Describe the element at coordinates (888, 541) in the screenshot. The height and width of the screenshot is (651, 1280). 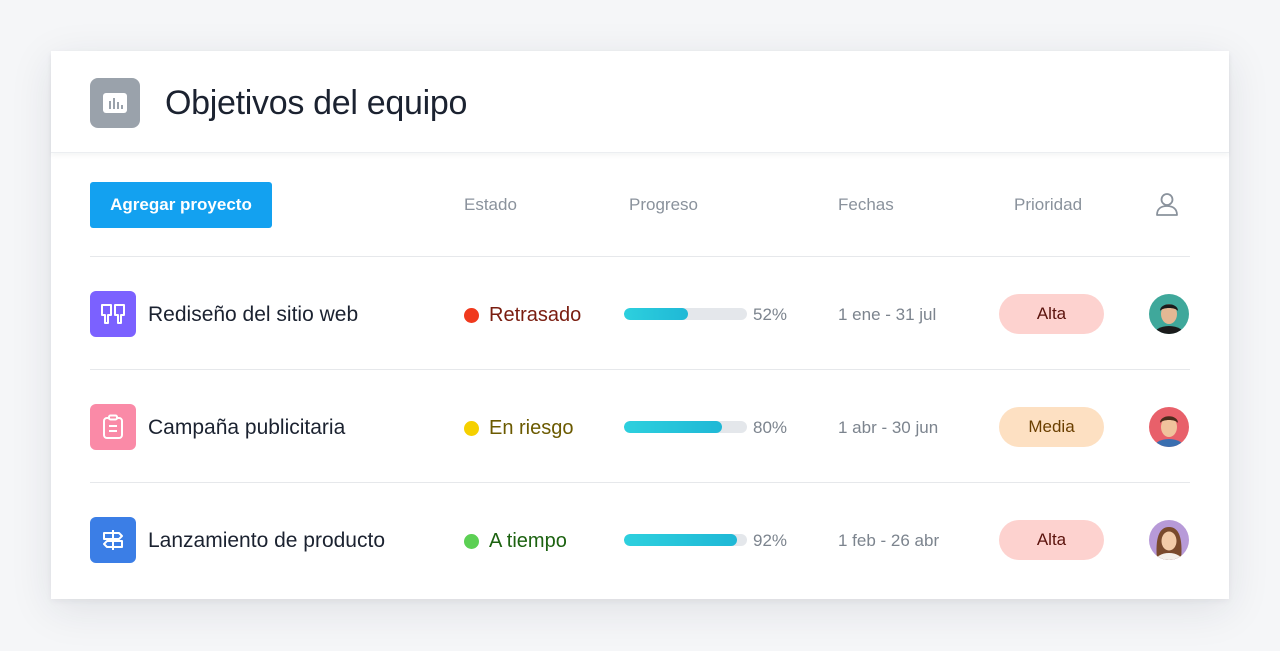
I see `date-range: 1 feb - 26 abr` at that location.